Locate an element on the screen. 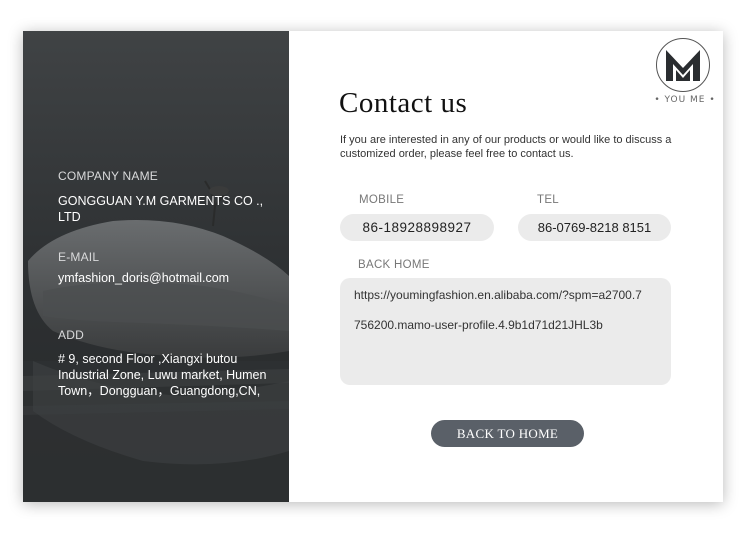  tel-field: 86-0769-8218 8151 is located at coordinates (594, 227).